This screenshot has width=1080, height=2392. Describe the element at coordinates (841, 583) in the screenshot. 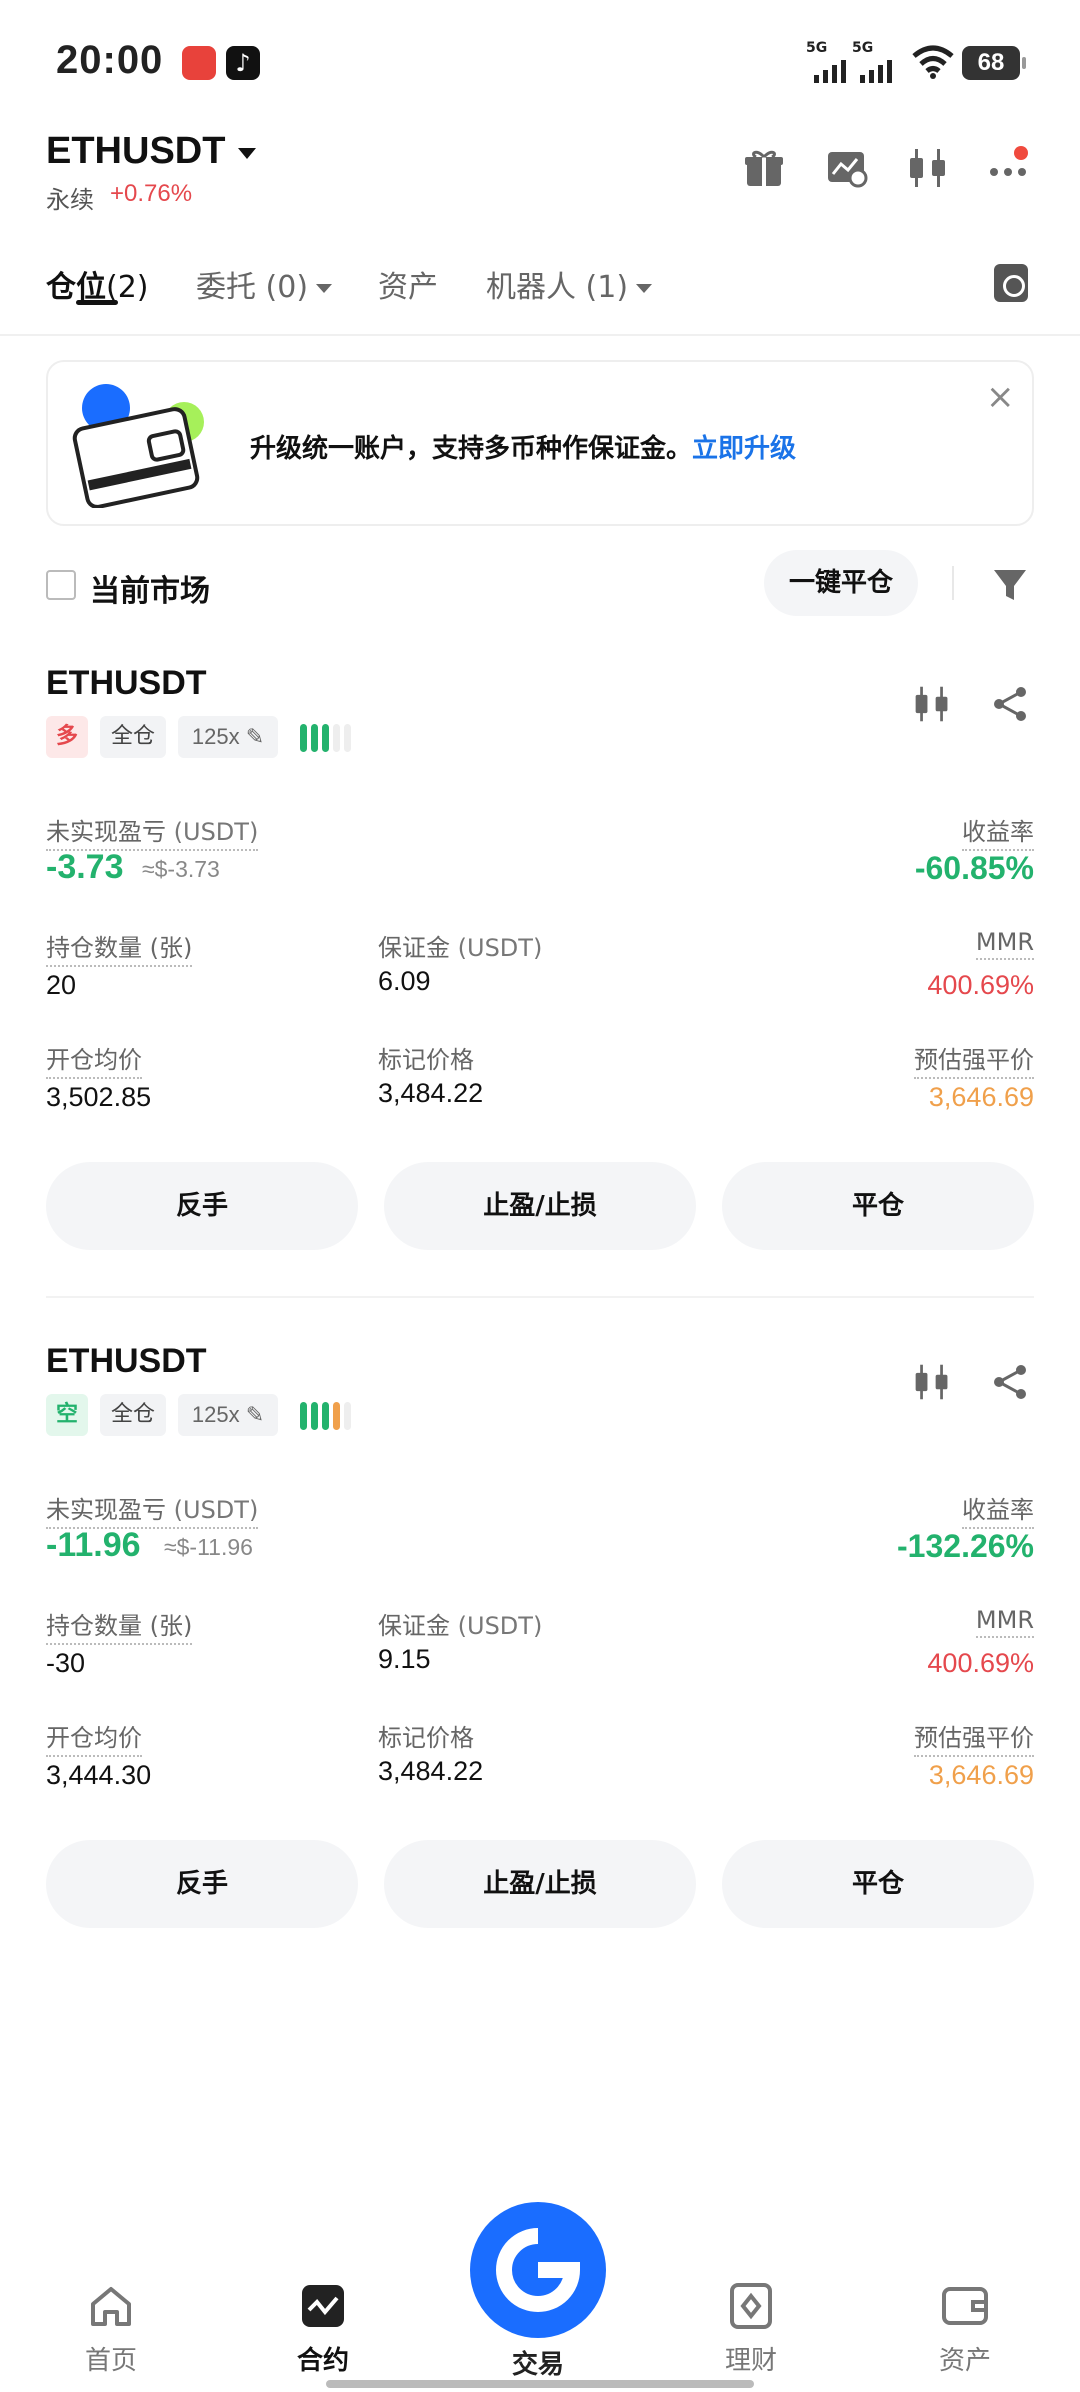

I see `close-all-button: 一键平仓` at that location.